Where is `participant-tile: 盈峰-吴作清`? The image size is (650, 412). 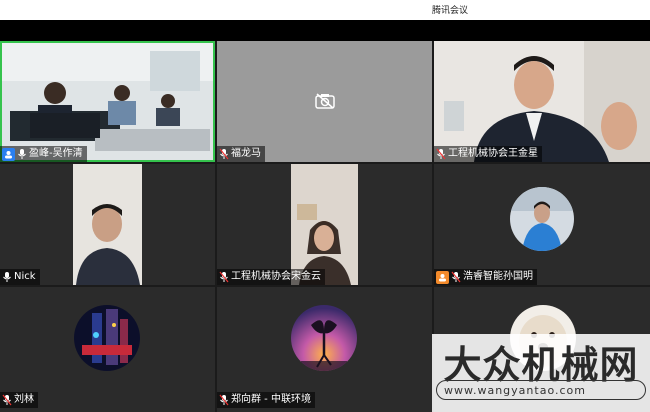 participant-tile: 盈峰-吴作清 is located at coordinates (107, 101).